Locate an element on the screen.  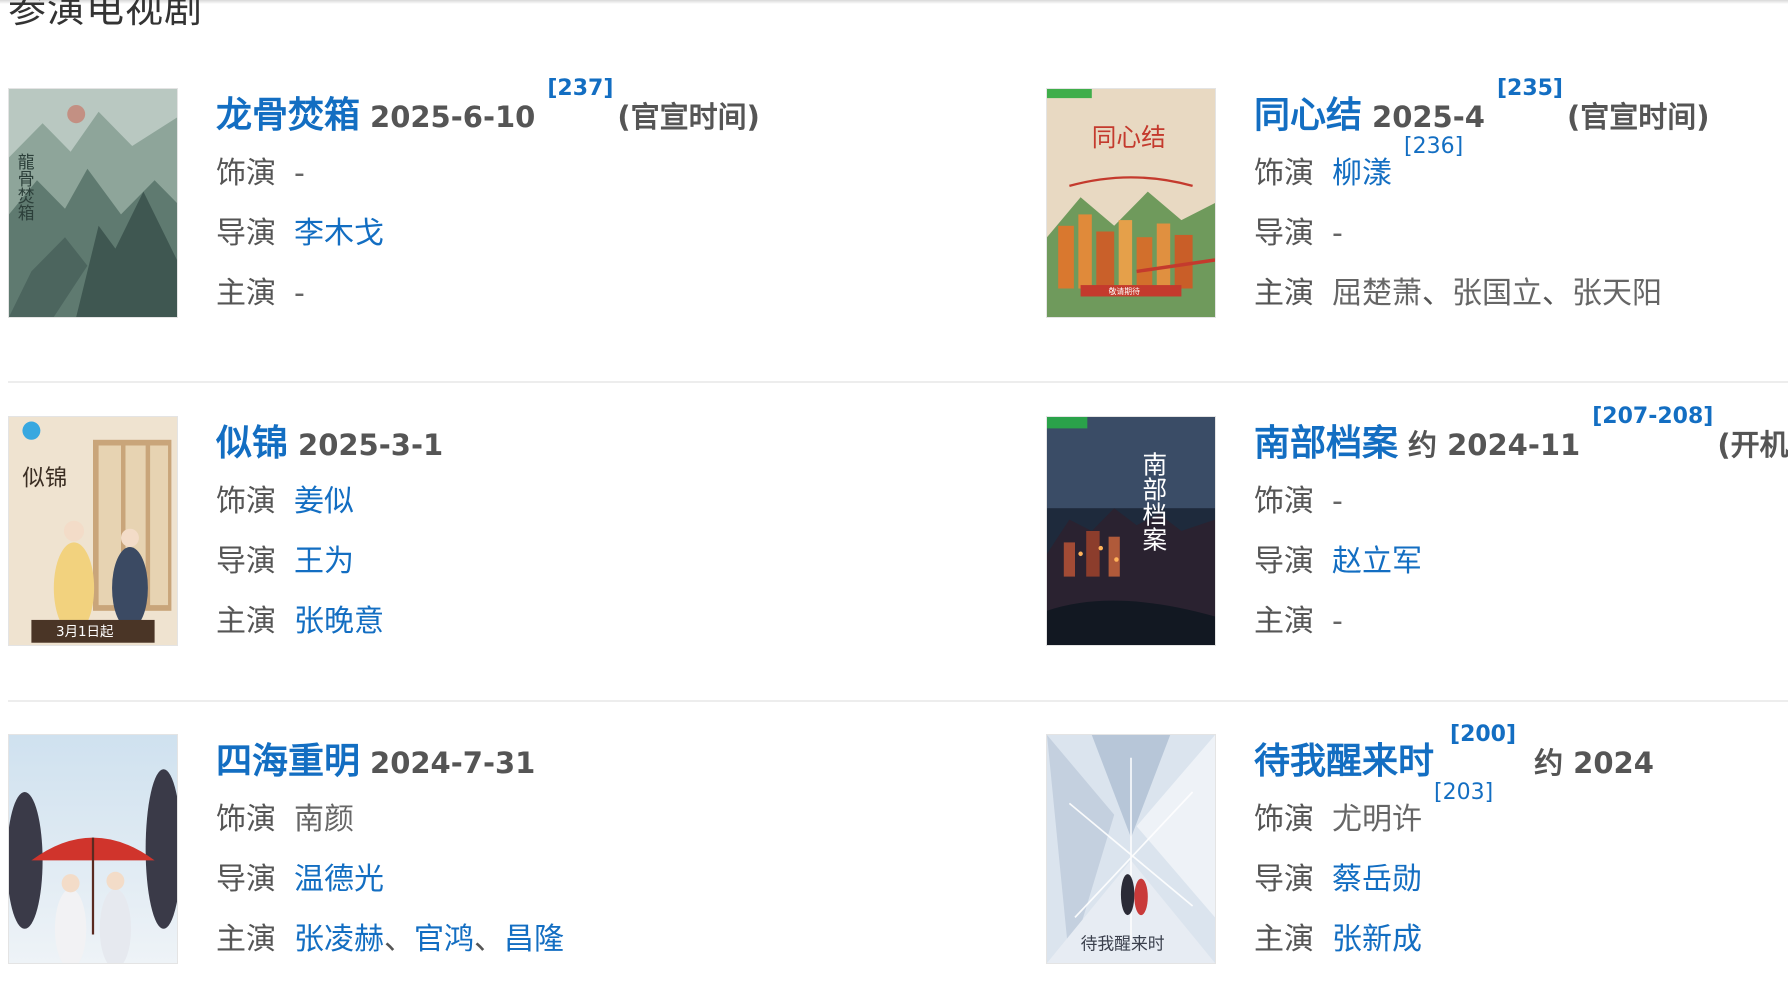
director-link: 王为 is located at coordinates (324, 561).